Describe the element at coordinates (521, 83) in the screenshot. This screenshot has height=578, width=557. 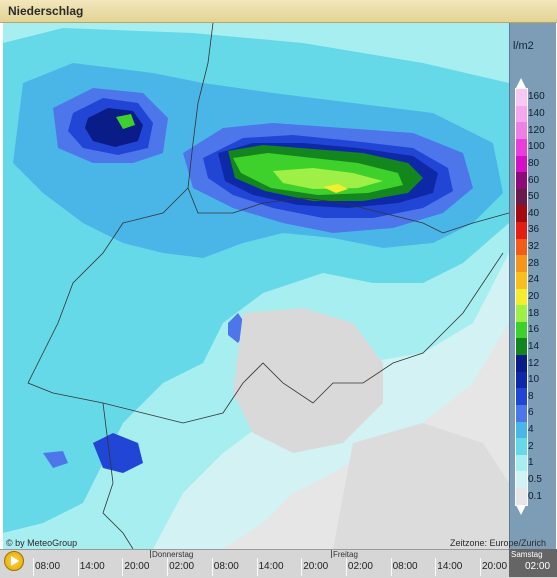
I see `legend-arrow-up-icon` at that location.